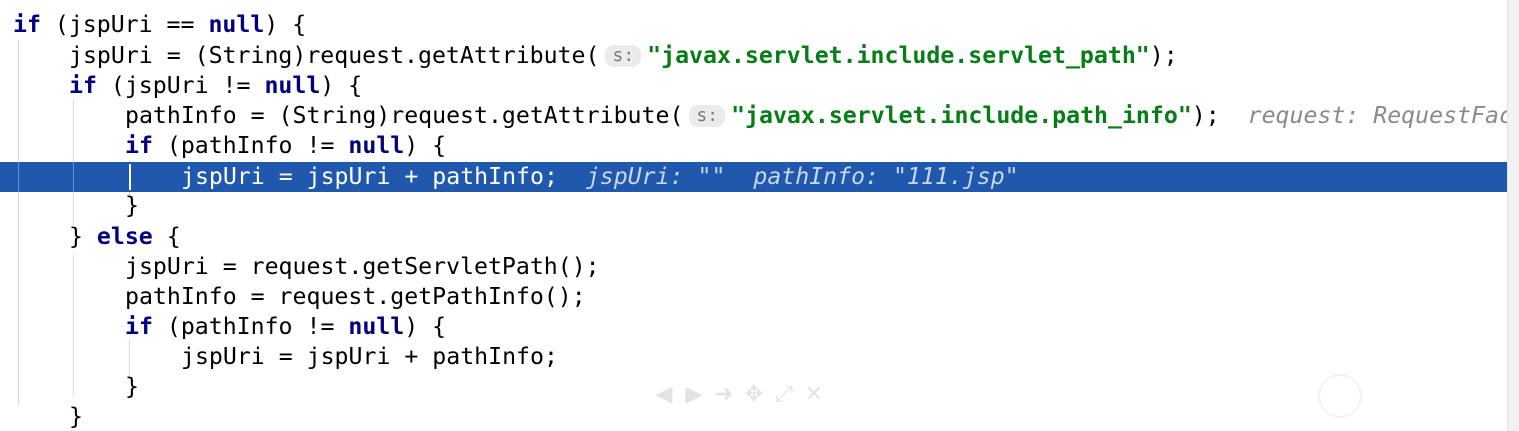  I want to click on close-icon: ✕, so click(814, 394).